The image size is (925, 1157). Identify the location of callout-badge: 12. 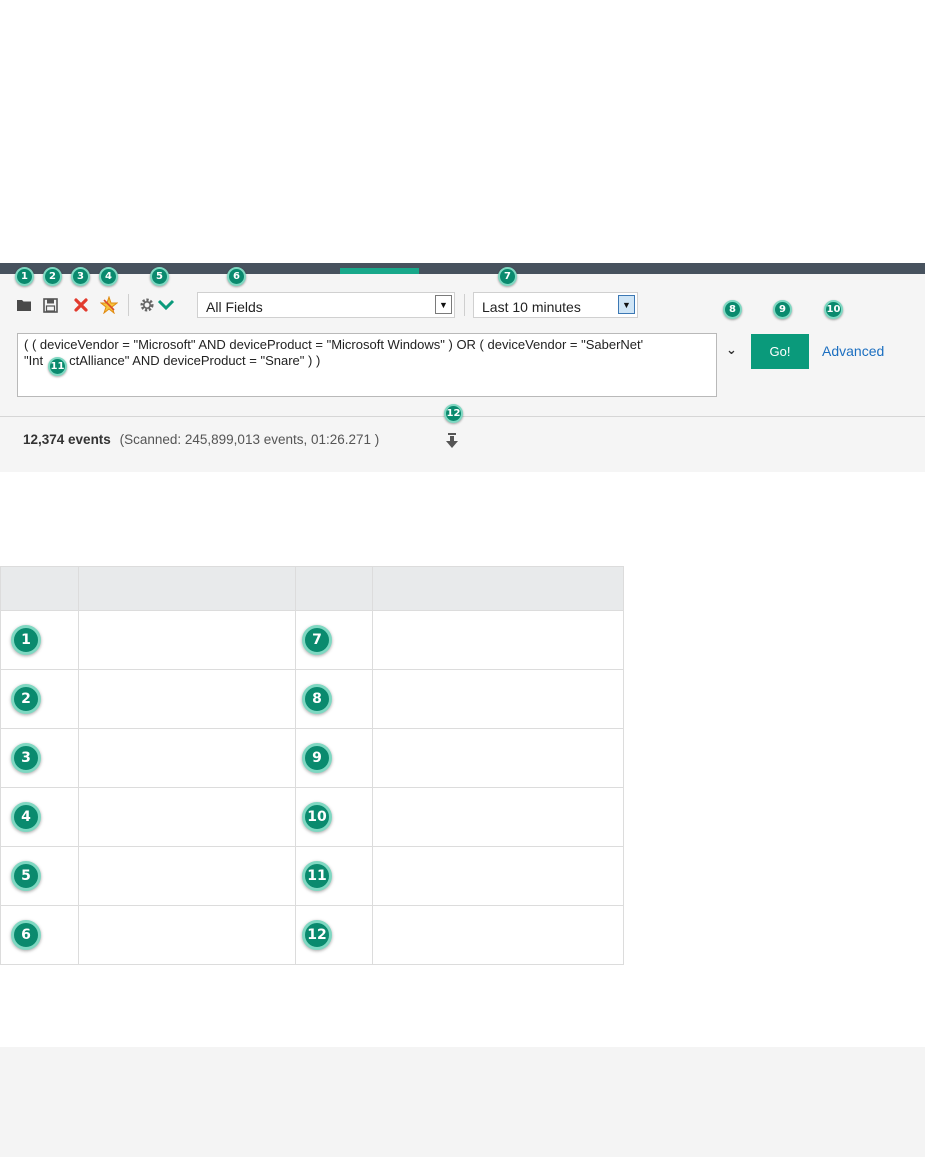
(453, 413).